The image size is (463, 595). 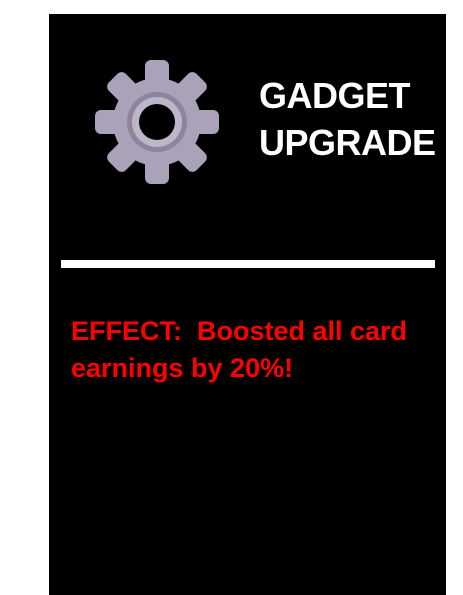 I want to click on card-title-line2: UPGRADE, so click(x=347, y=142).